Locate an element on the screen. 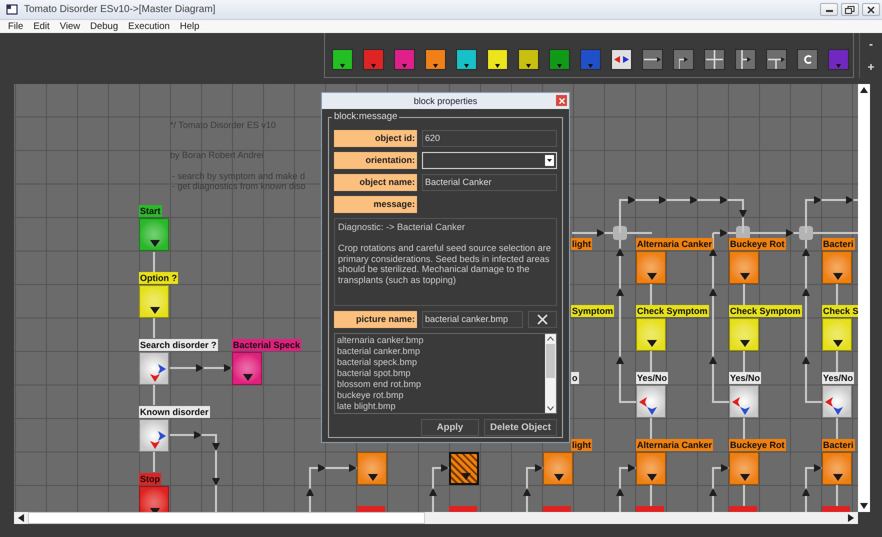  zoom-button: - is located at coordinates (871, 44).